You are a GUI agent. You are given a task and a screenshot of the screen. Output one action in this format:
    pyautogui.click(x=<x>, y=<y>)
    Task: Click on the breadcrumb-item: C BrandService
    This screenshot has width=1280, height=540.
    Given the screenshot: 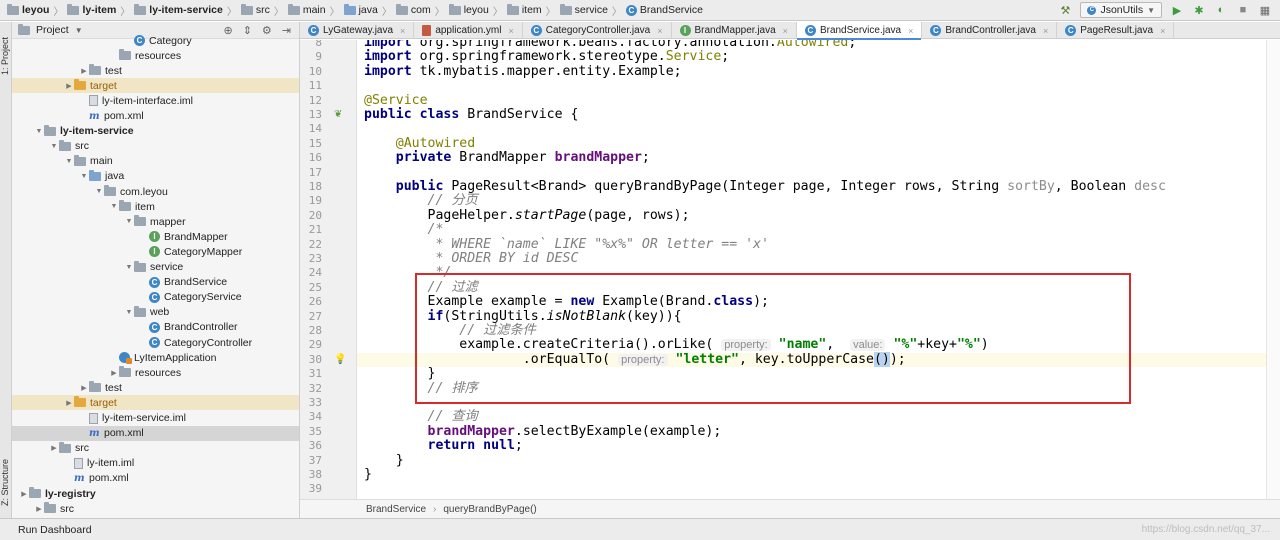 What is the action you would take?
    pyautogui.click(x=664, y=10)
    